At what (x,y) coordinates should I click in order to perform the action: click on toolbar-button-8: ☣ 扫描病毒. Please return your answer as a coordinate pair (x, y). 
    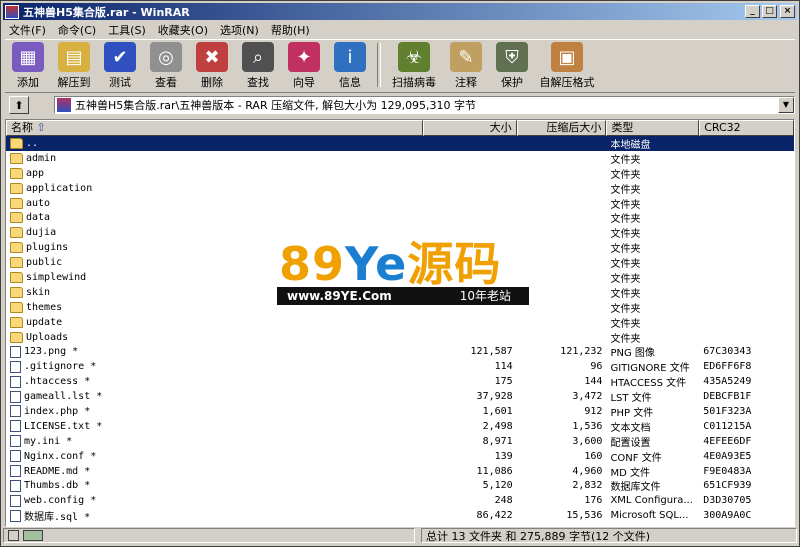
    Looking at the image, I should click on (414, 65).